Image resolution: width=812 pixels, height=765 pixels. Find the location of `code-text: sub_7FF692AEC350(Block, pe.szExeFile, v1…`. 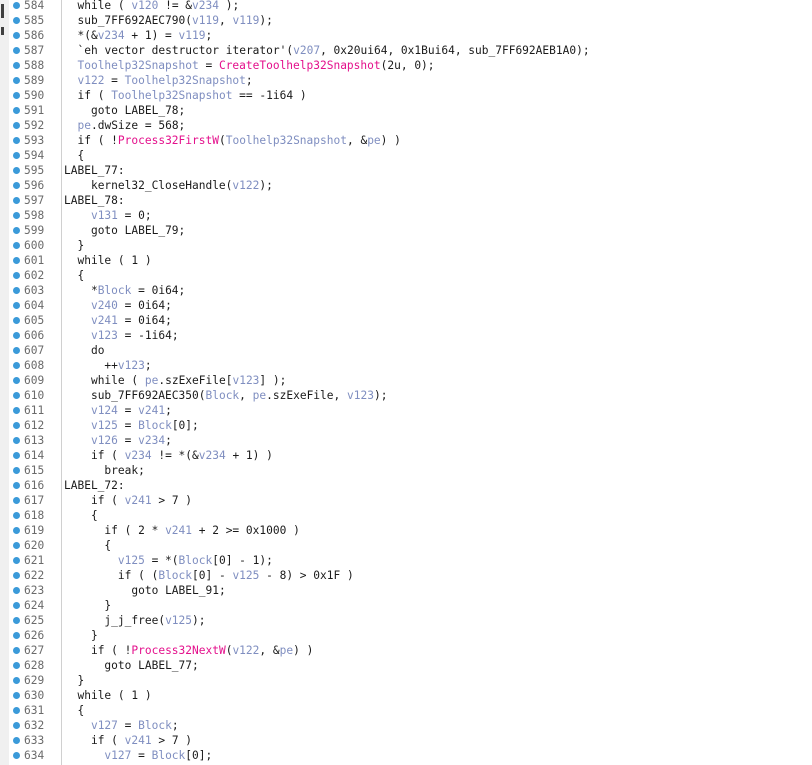

code-text: sub_7FF692AEC350(Block, pe.szExeFile, v1… is located at coordinates (225, 395).